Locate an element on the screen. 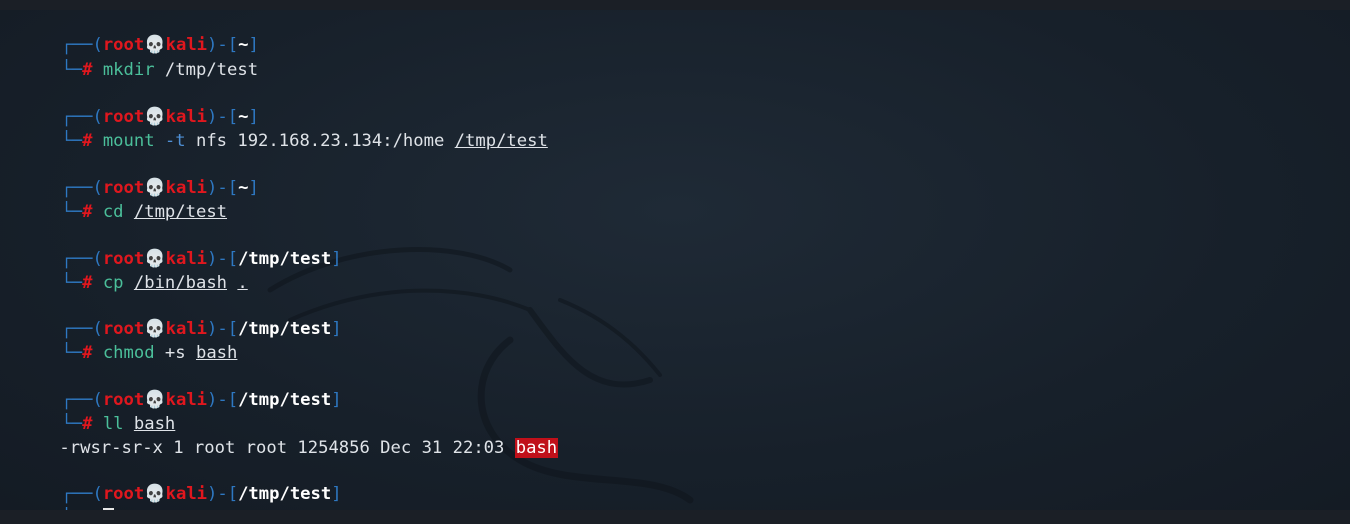 This screenshot has width=1350, height=524. command-name: mkdir is located at coordinates (128, 70).